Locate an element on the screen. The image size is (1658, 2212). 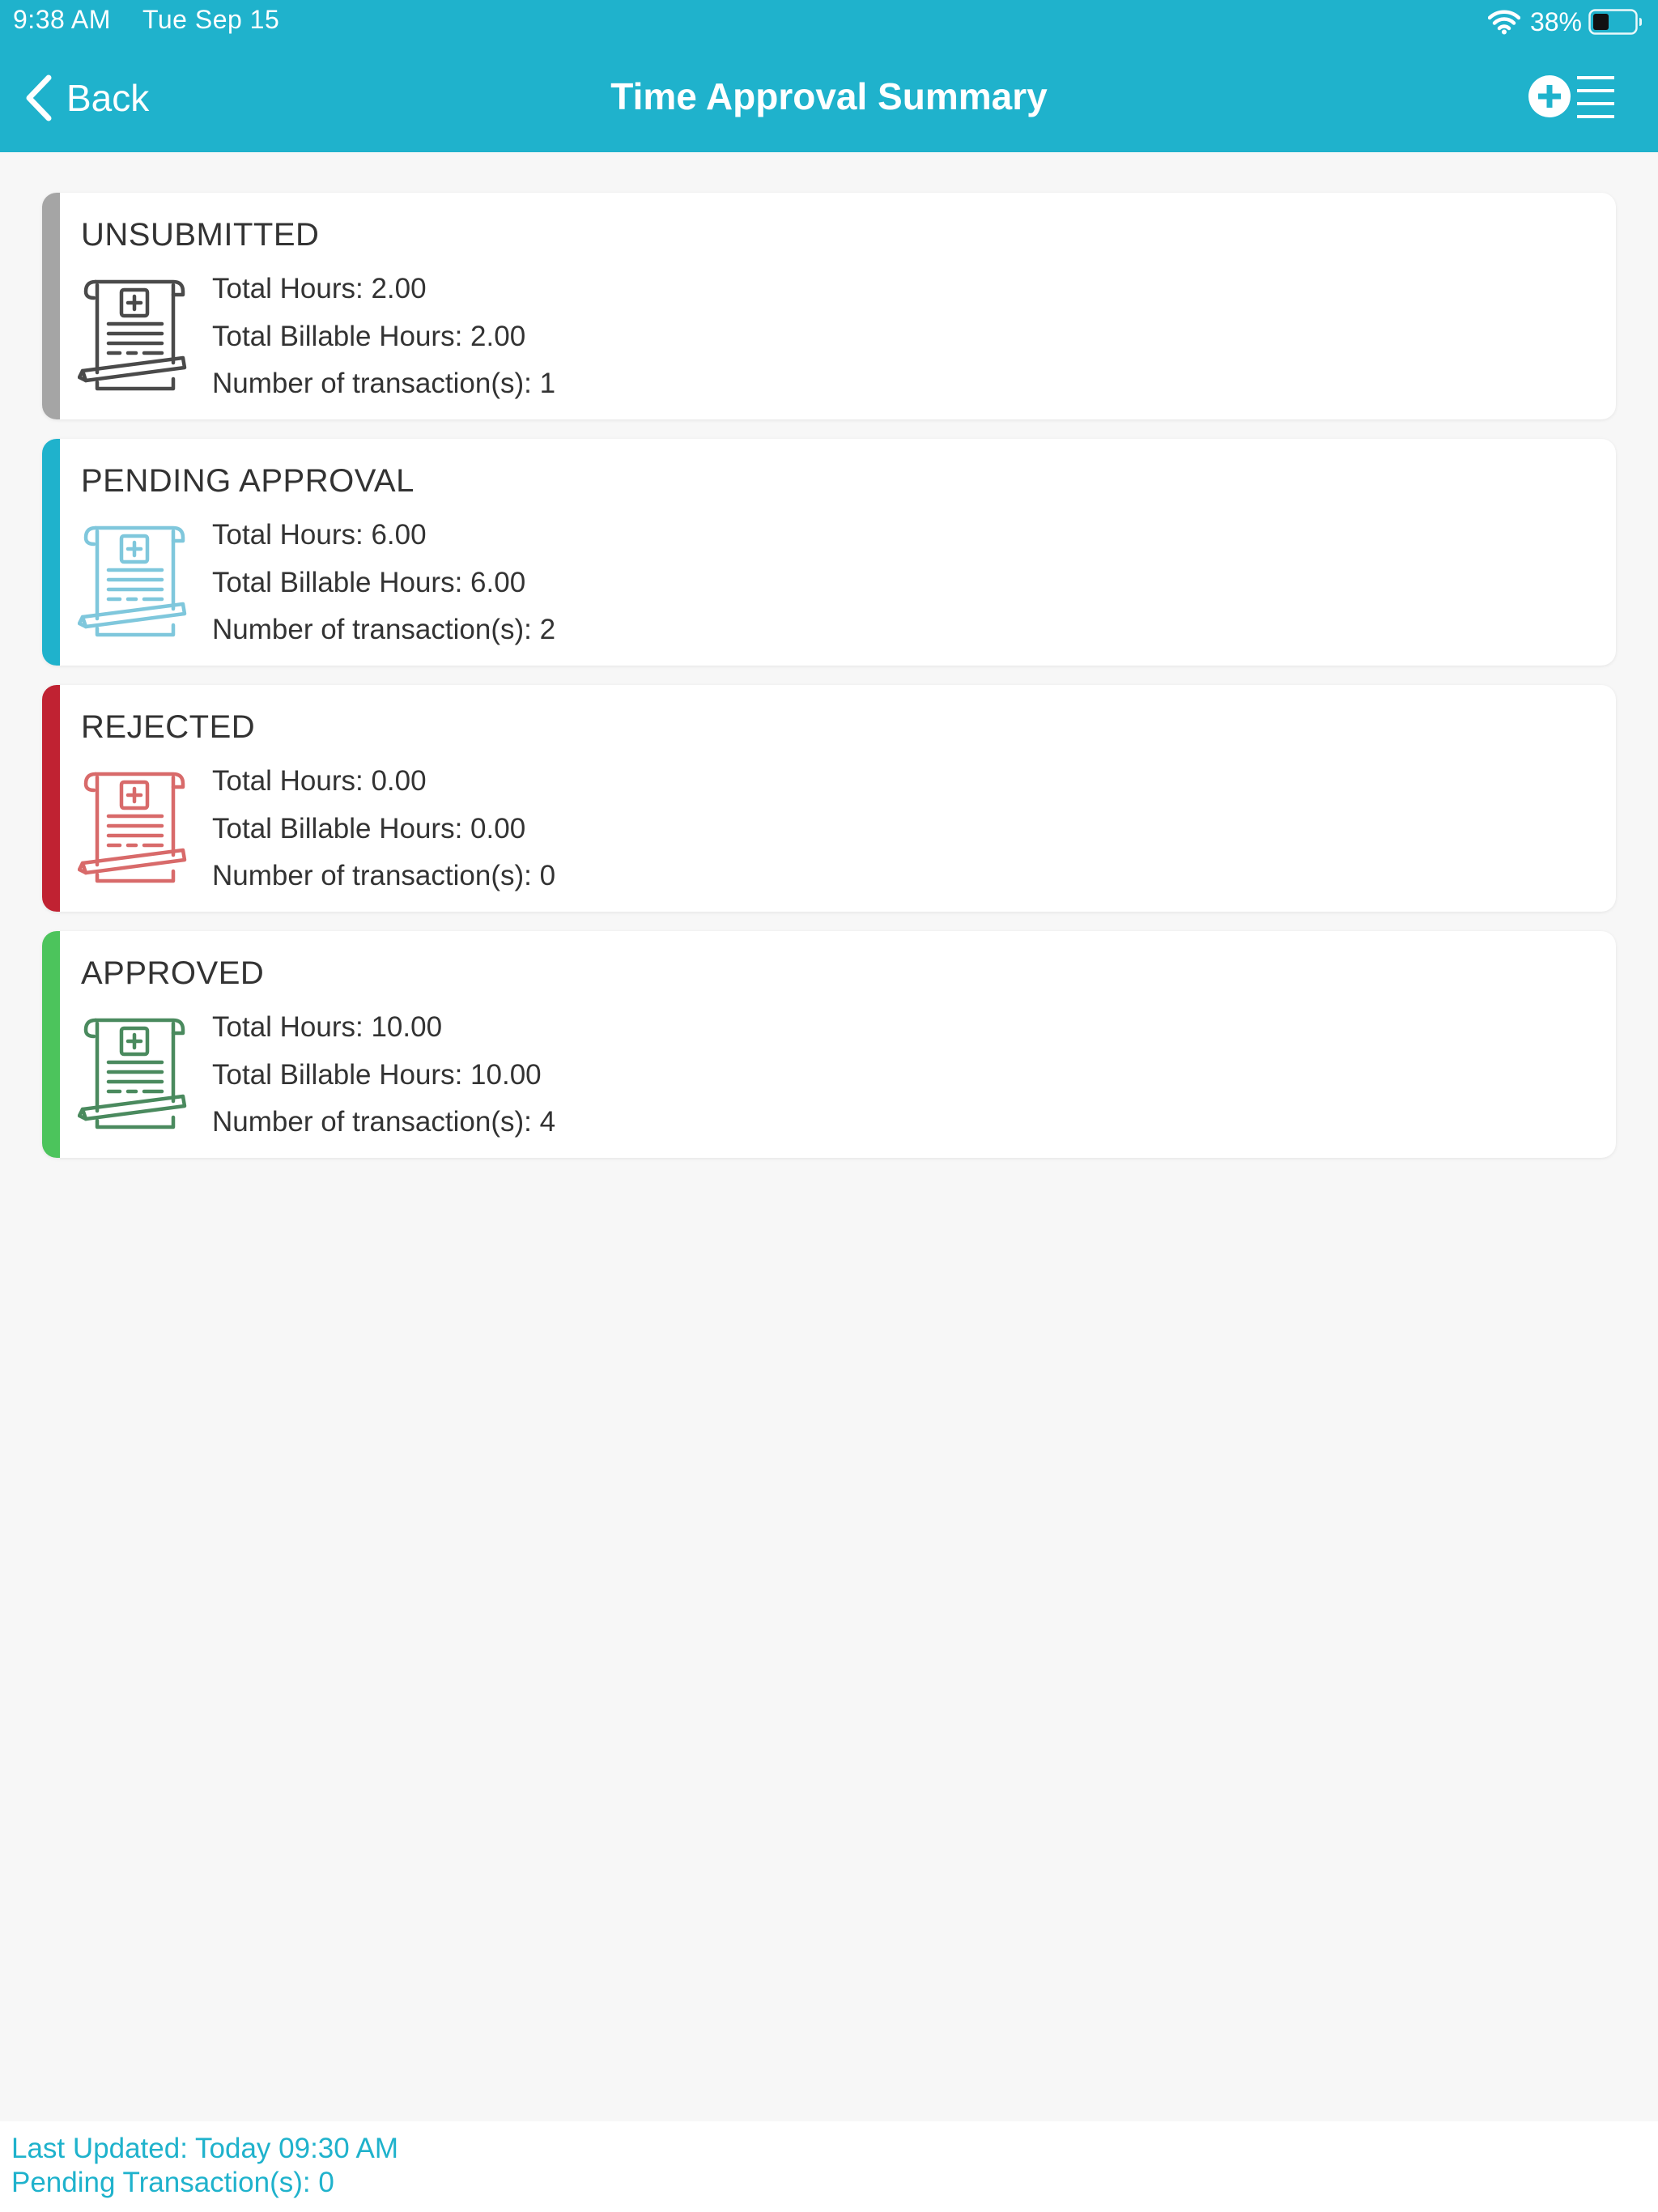
pending-transactions: Pending Transaction(s): 0 is located at coordinates (172, 2182).